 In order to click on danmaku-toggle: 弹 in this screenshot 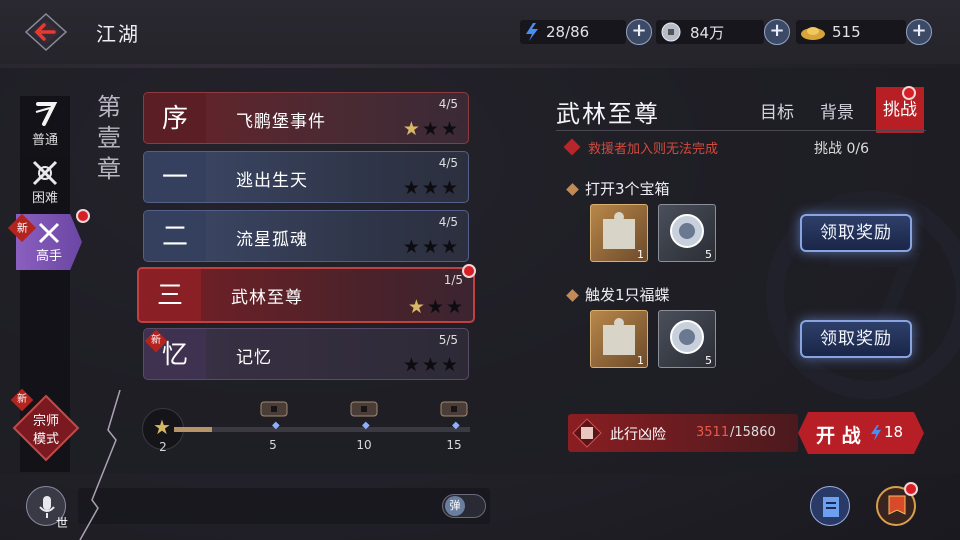, I will do `click(464, 506)`.